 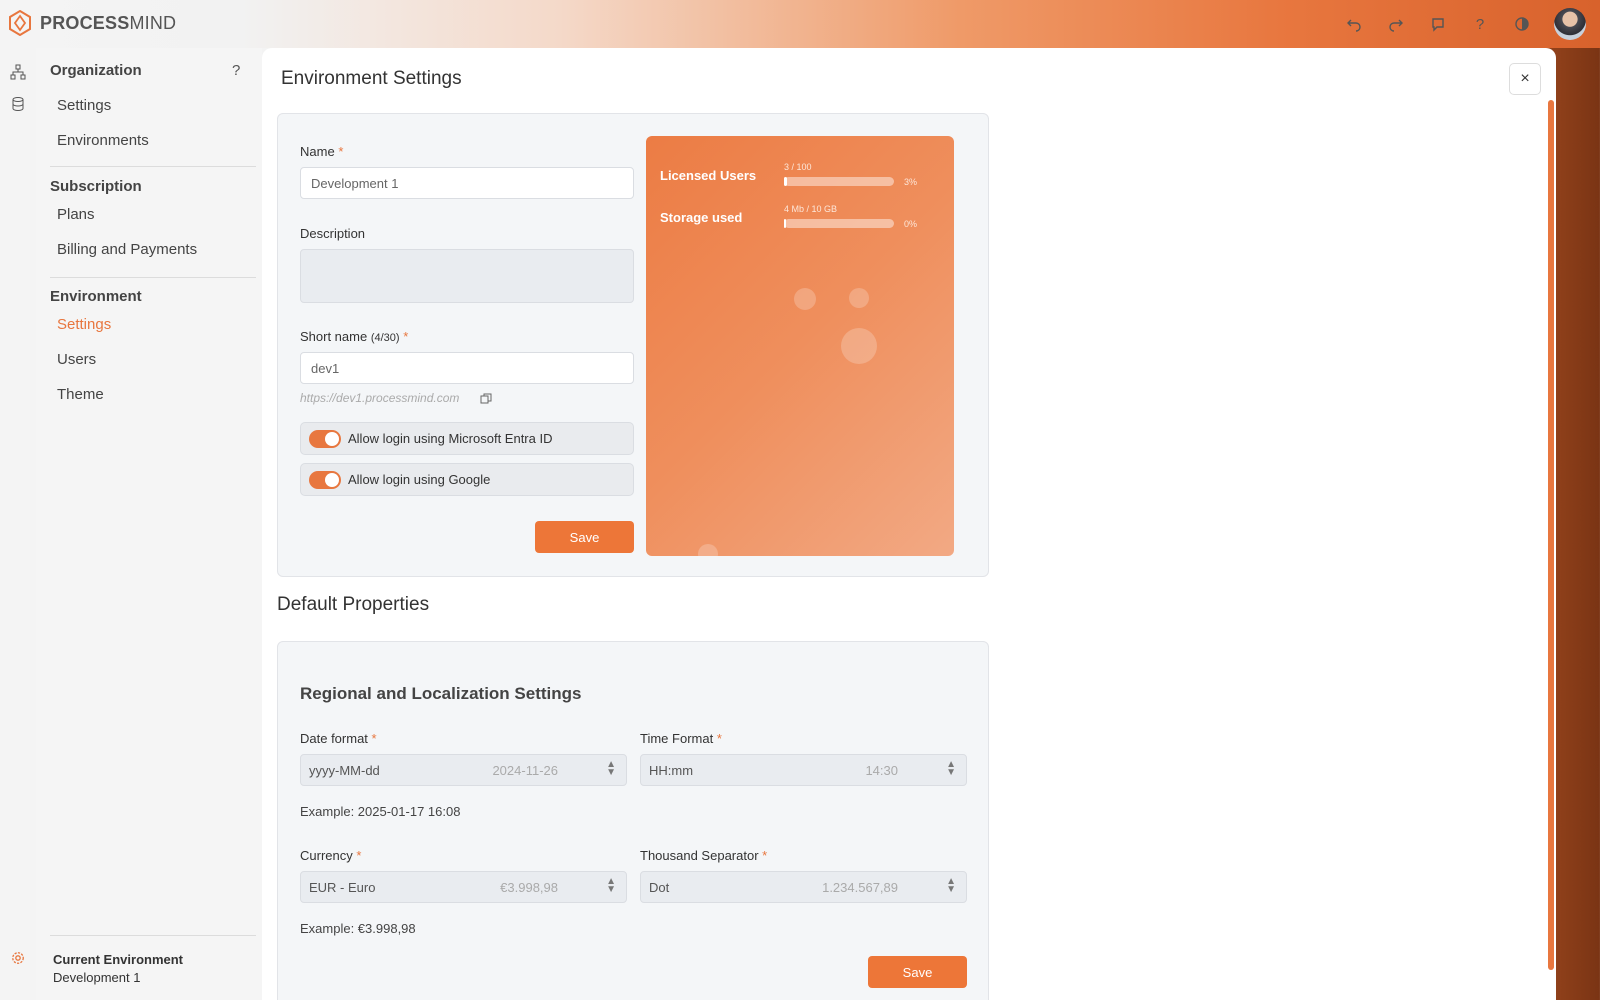 I want to click on left-rail, so click(x=18, y=524).